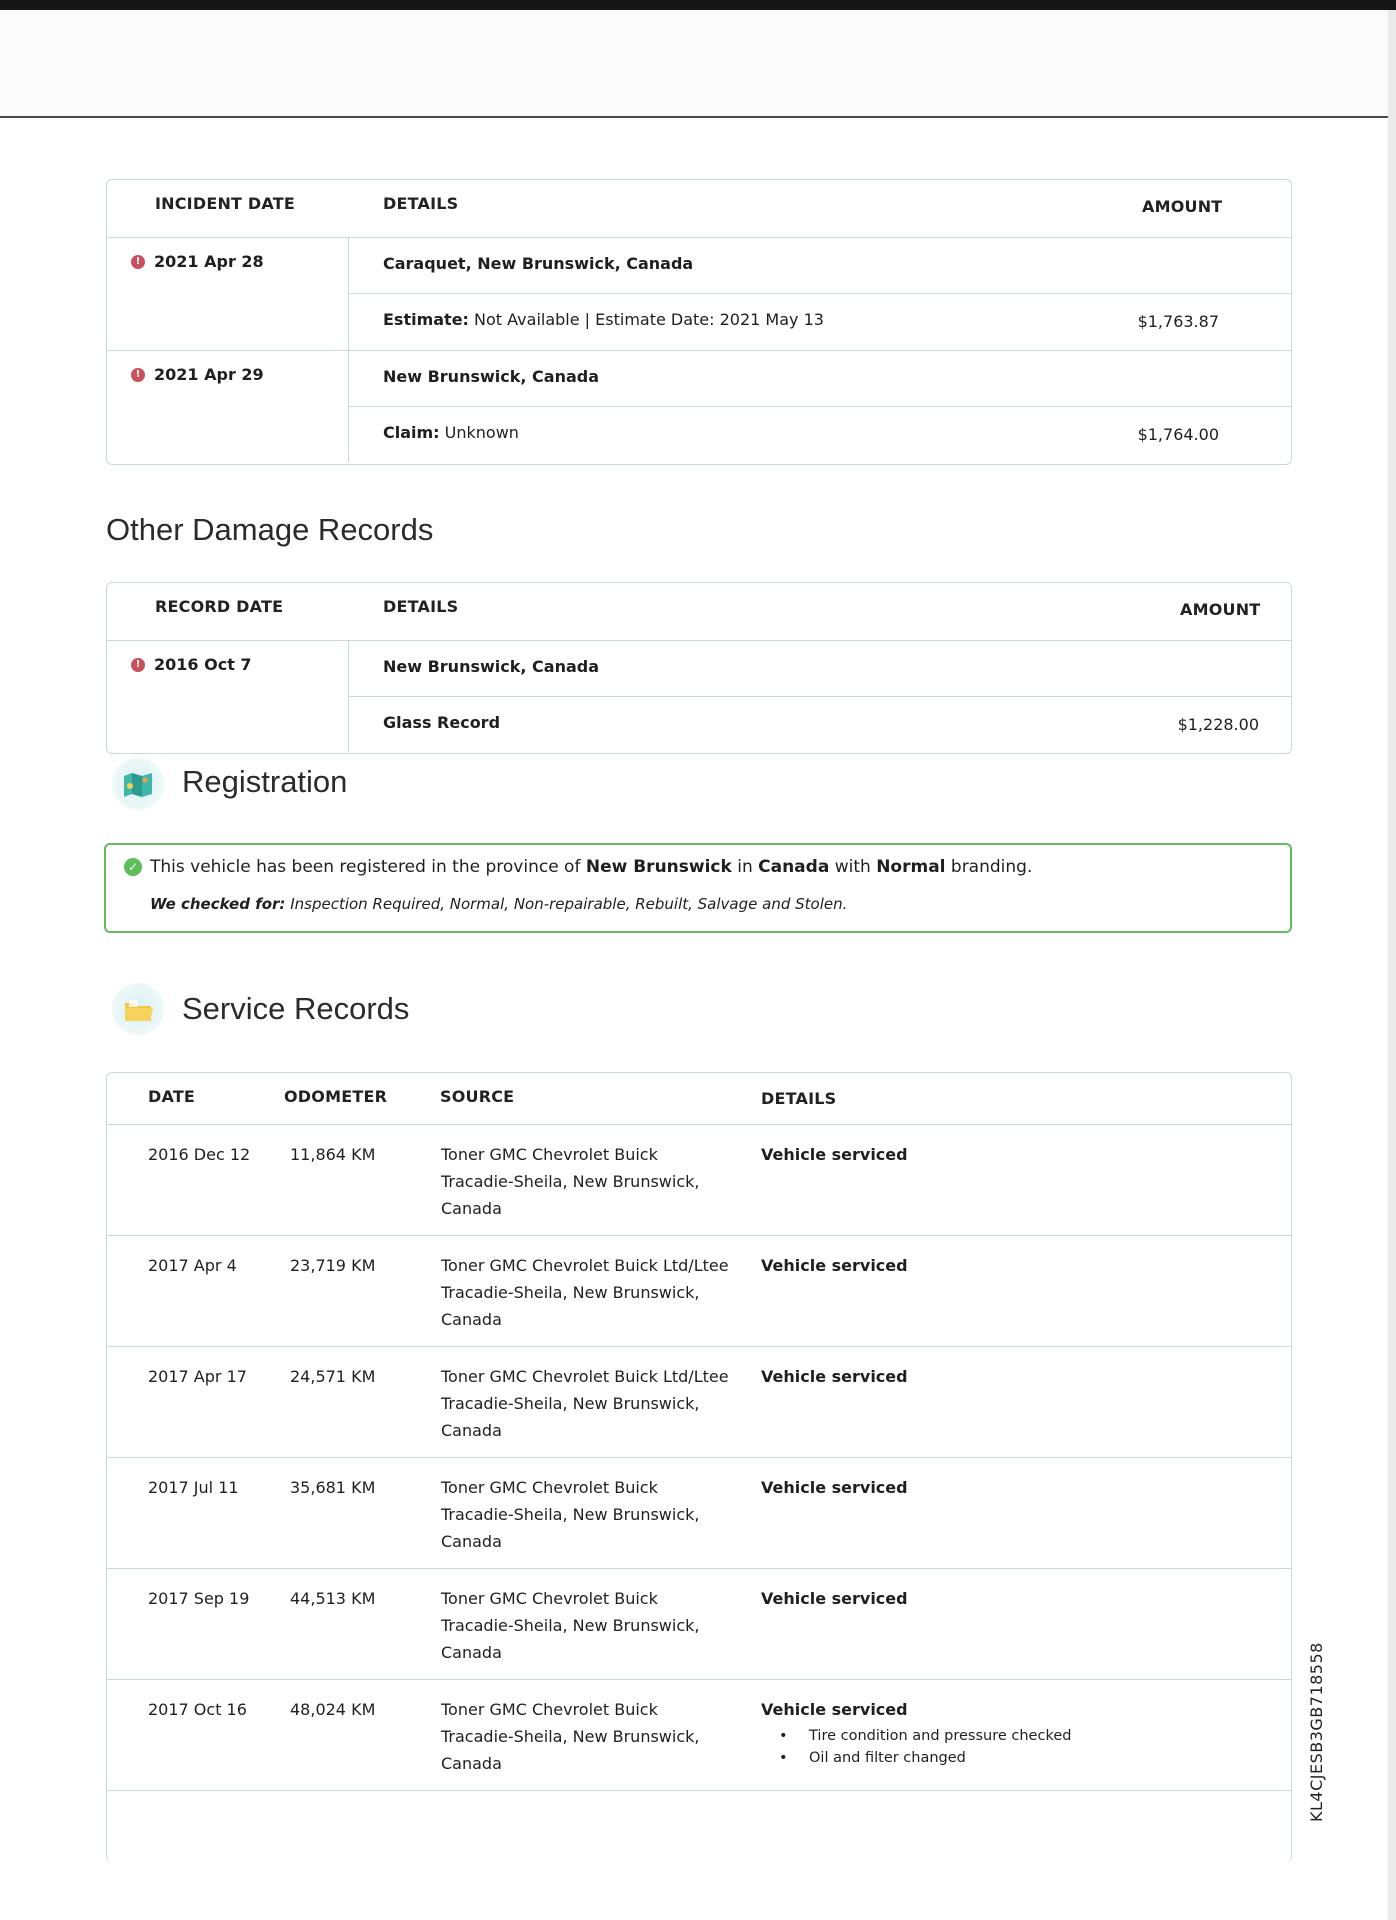 Image resolution: width=1396 pixels, height=1920 pixels. I want to click on folder-icon, so click(138, 1009).